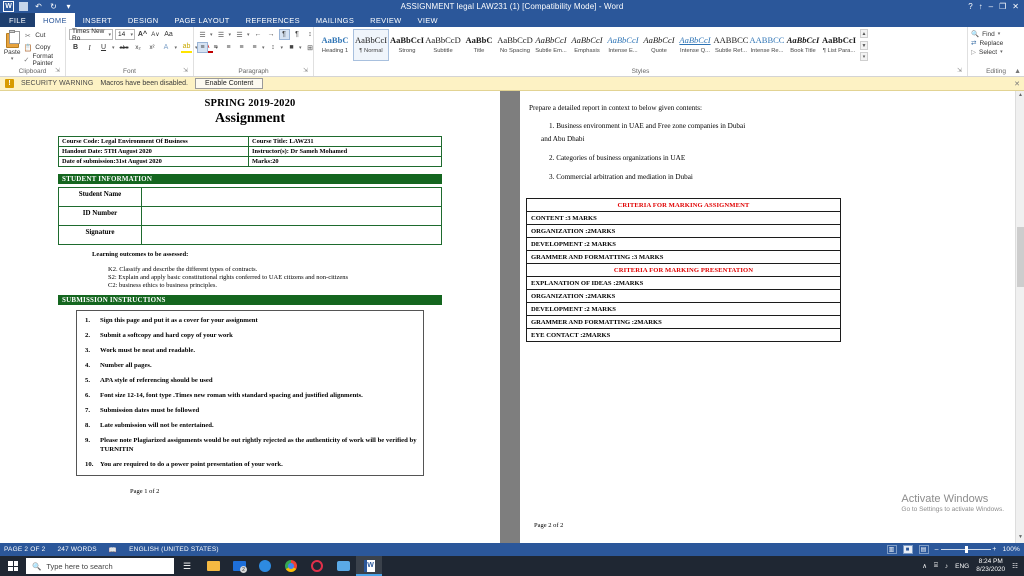 The width and height of the screenshot is (1024, 576). What do you see at coordinates (301, 48) in the screenshot?
I see `shading-chevron-icon: ▾` at bounding box center [301, 48].